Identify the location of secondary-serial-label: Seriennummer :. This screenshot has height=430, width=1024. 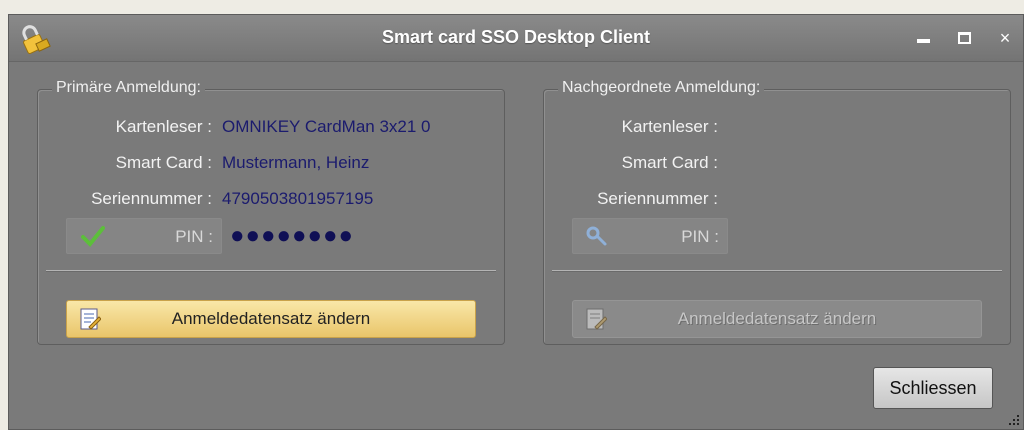
(657, 198).